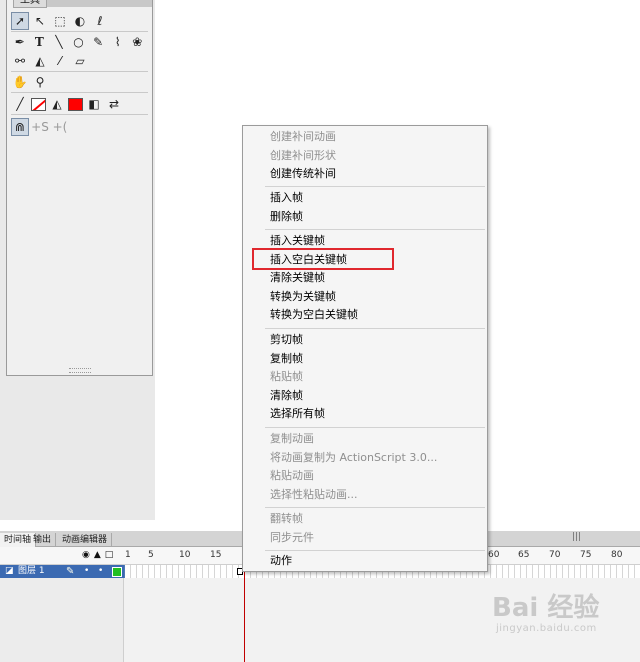 This screenshot has height=662, width=640. I want to click on 3d-rotation-tool-icon: ◐, so click(80, 21).